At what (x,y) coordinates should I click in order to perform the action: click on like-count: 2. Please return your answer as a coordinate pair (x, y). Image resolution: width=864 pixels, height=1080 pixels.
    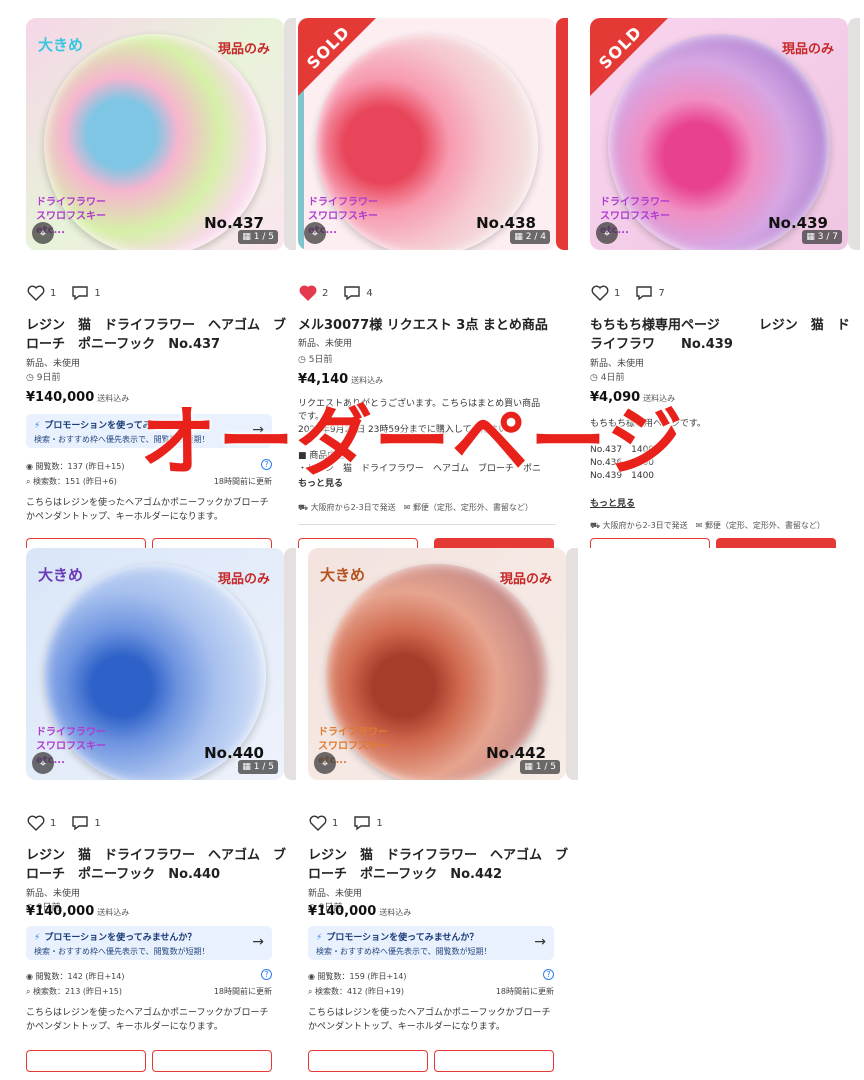
    Looking at the image, I should click on (325, 293).